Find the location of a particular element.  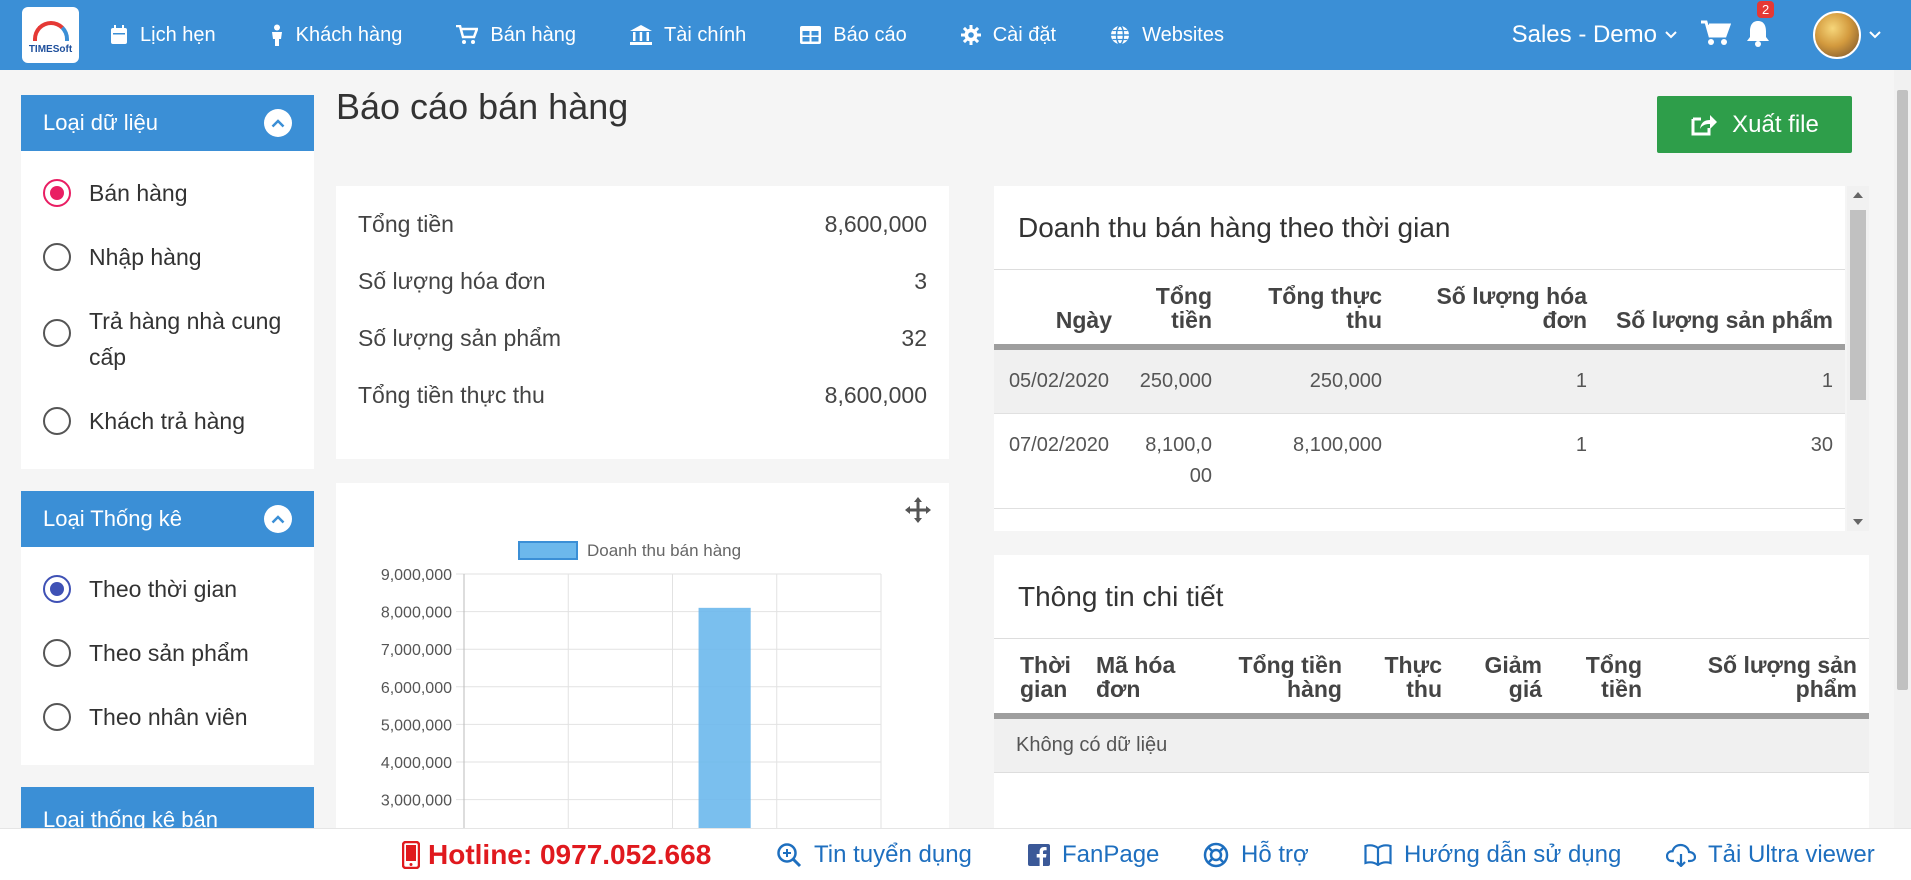

table-scrollbar is located at coordinates (1858, 358).